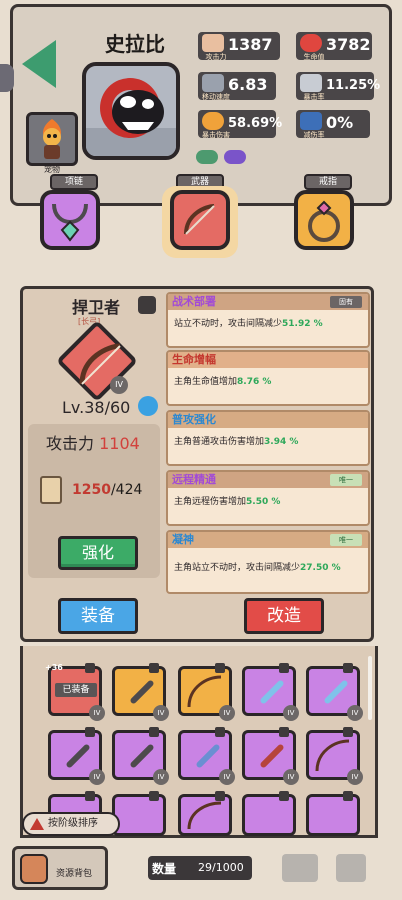 This screenshot has width=402, height=900. What do you see at coordinates (52, 139) in the screenshot?
I see `pet-slot` at bounding box center [52, 139].